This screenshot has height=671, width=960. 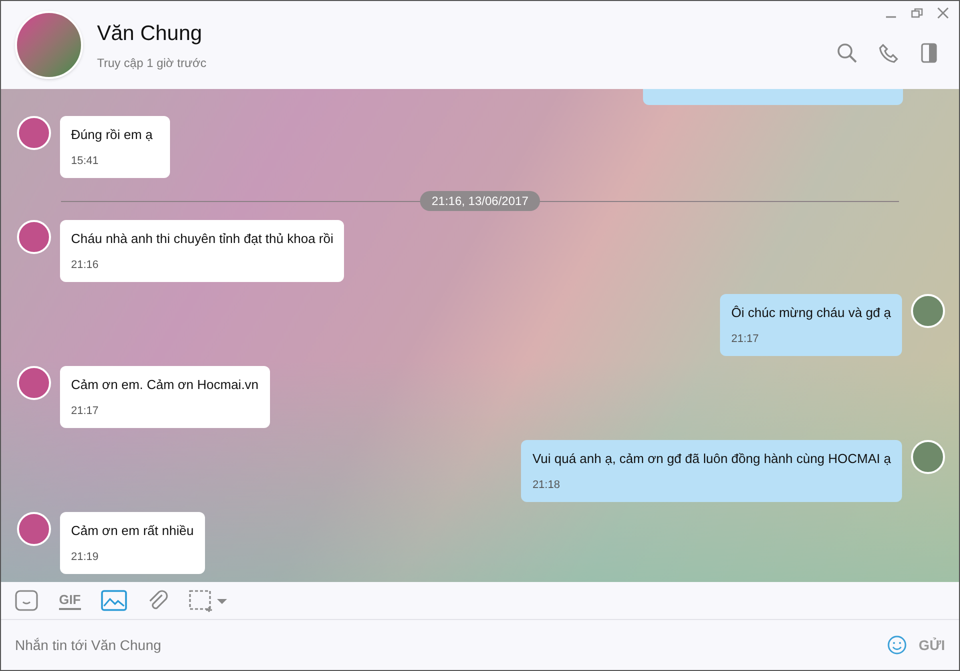 What do you see at coordinates (112, 135) in the screenshot?
I see `message-text: Đúng rồi em ạ` at bounding box center [112, 135].